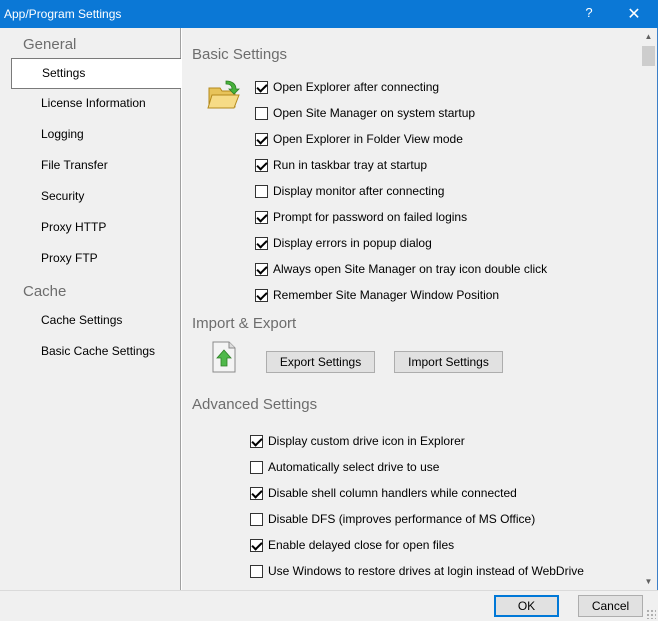 This screenshot has height=621, width=658. What do you see at coordinates (74, 165) in the screenshot?
I see `sidebar-item-label: File Transfer` at bounding box center [74, 165].